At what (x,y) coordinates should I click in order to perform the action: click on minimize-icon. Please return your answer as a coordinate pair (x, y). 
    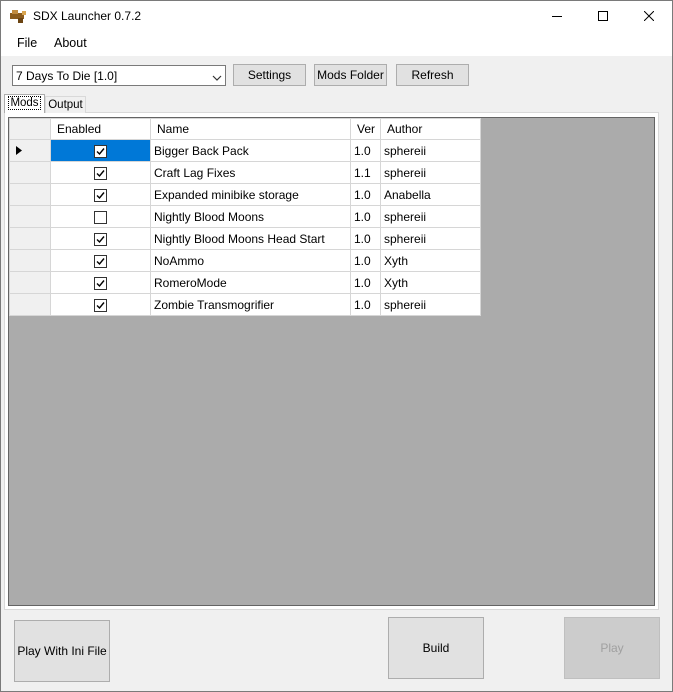
    Looking at the image, I should click on (557, 17).